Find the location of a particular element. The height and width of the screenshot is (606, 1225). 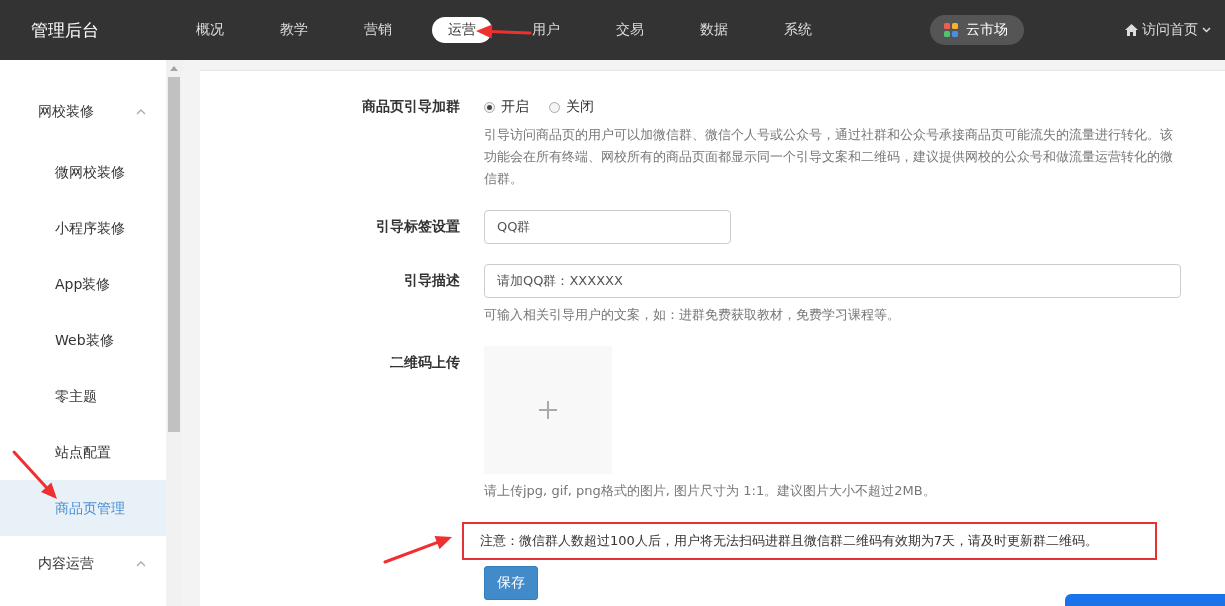

chevron-down-icon is located at coordinates (1206, 30).